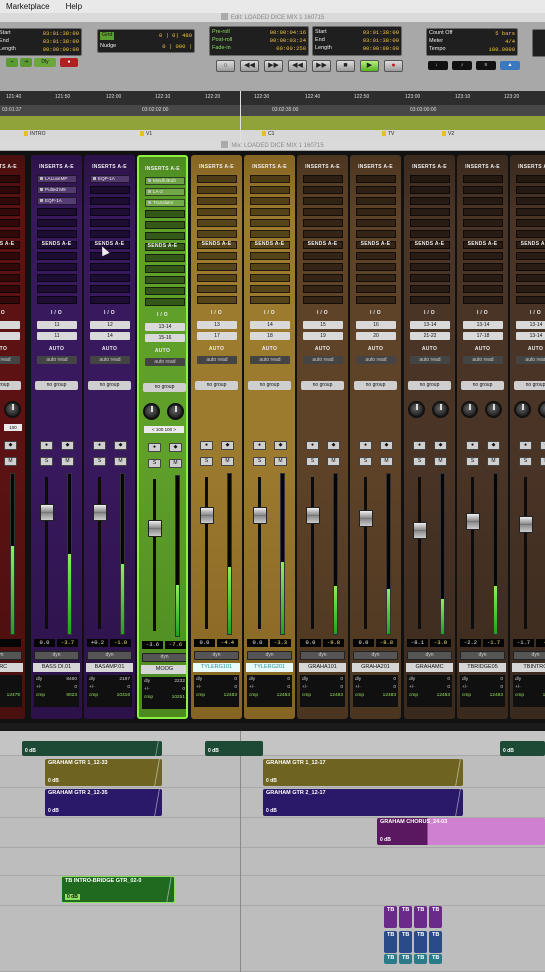  Describe the element at coordinates (530, 336) in the screenshot. I see `output-selector: 13-14` at that location.